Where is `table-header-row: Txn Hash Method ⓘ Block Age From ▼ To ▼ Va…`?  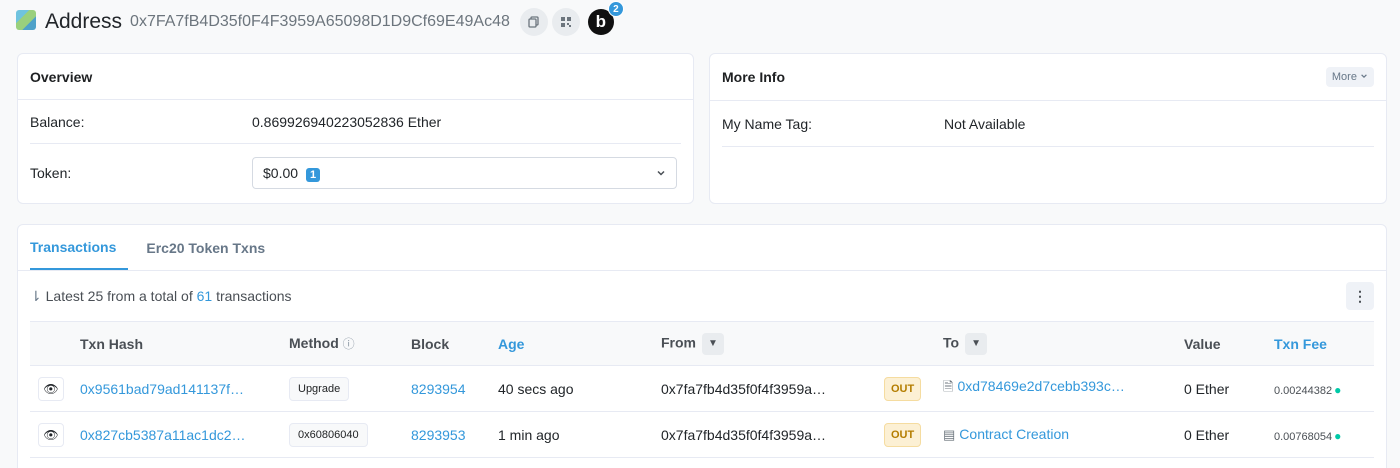 table-header-row: Txn Hash Method ⓘ Block Age From ▼ To ▼ Va… is located at coordinates (702, 343).